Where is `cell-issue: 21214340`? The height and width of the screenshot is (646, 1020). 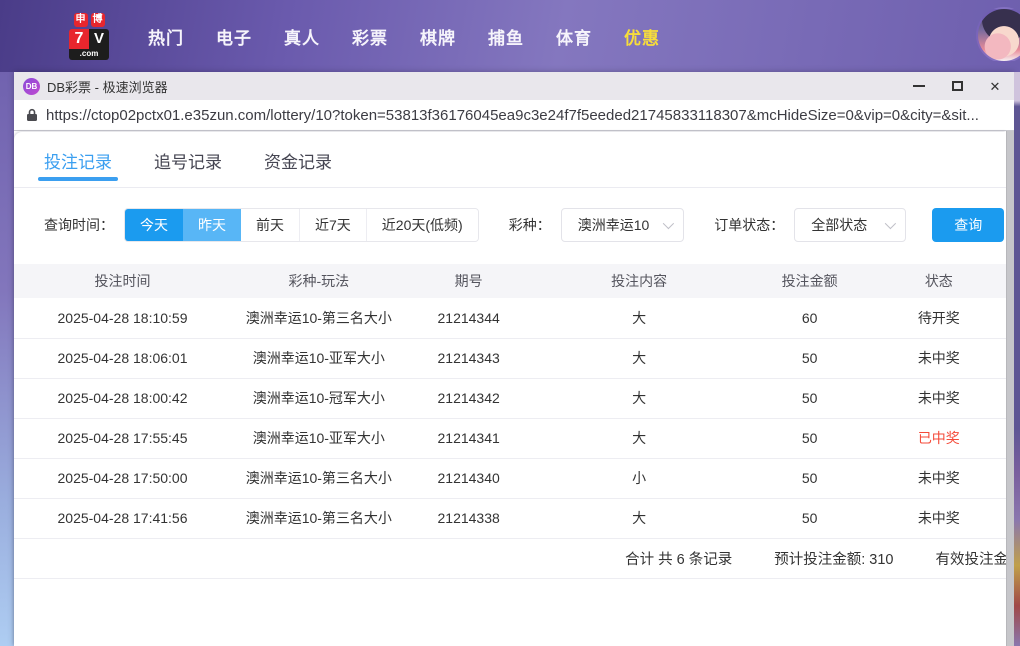 cell-issue: 21214340 is located at coordinates (468, 478).